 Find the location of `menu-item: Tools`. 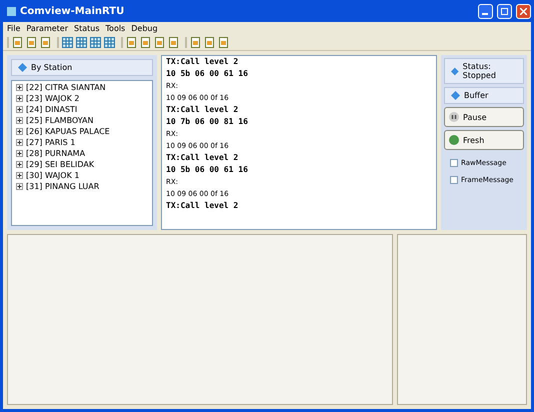

menu-item: Tools is located at coordinates (116, 28).